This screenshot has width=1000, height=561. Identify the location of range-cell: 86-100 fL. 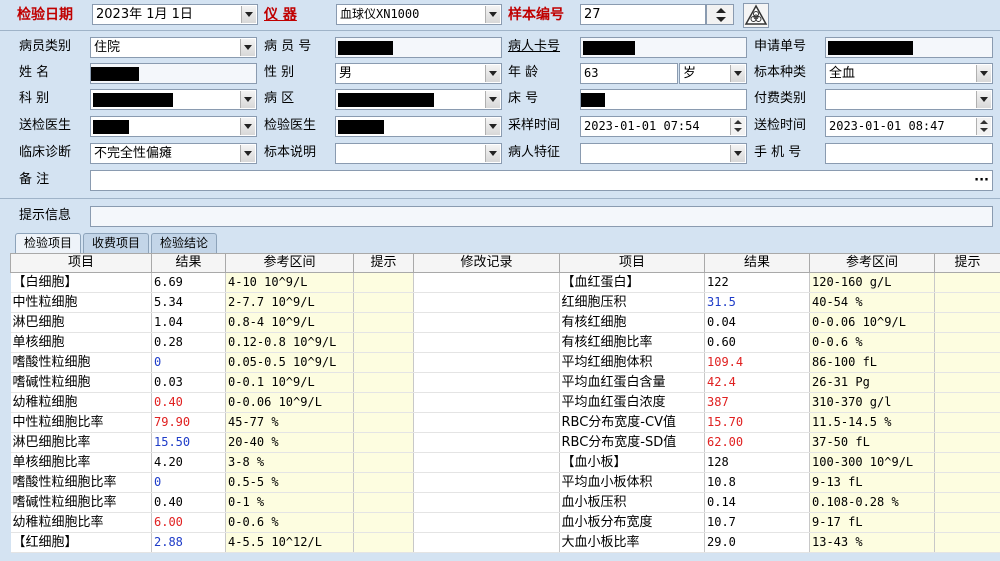
(872, 362).